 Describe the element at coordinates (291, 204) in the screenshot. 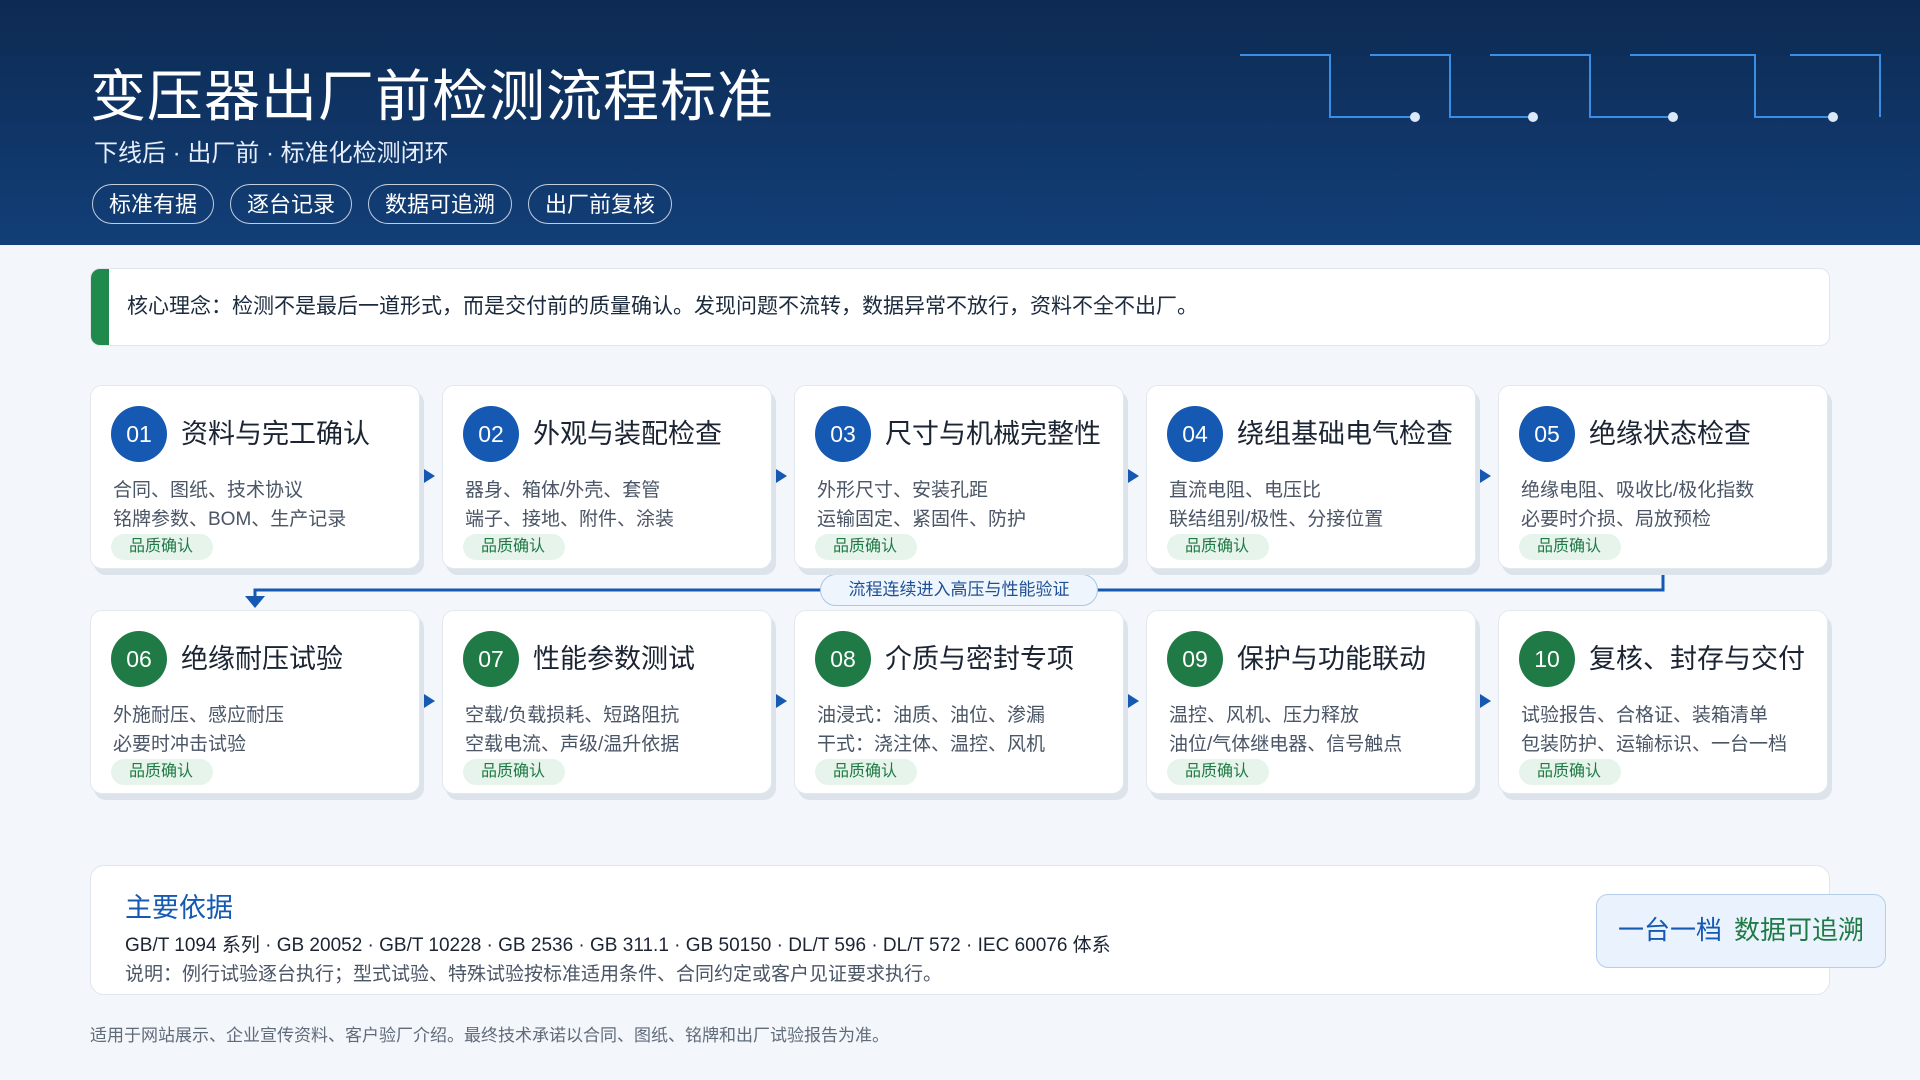

I see `tag-record: 逐台记录` at that location.